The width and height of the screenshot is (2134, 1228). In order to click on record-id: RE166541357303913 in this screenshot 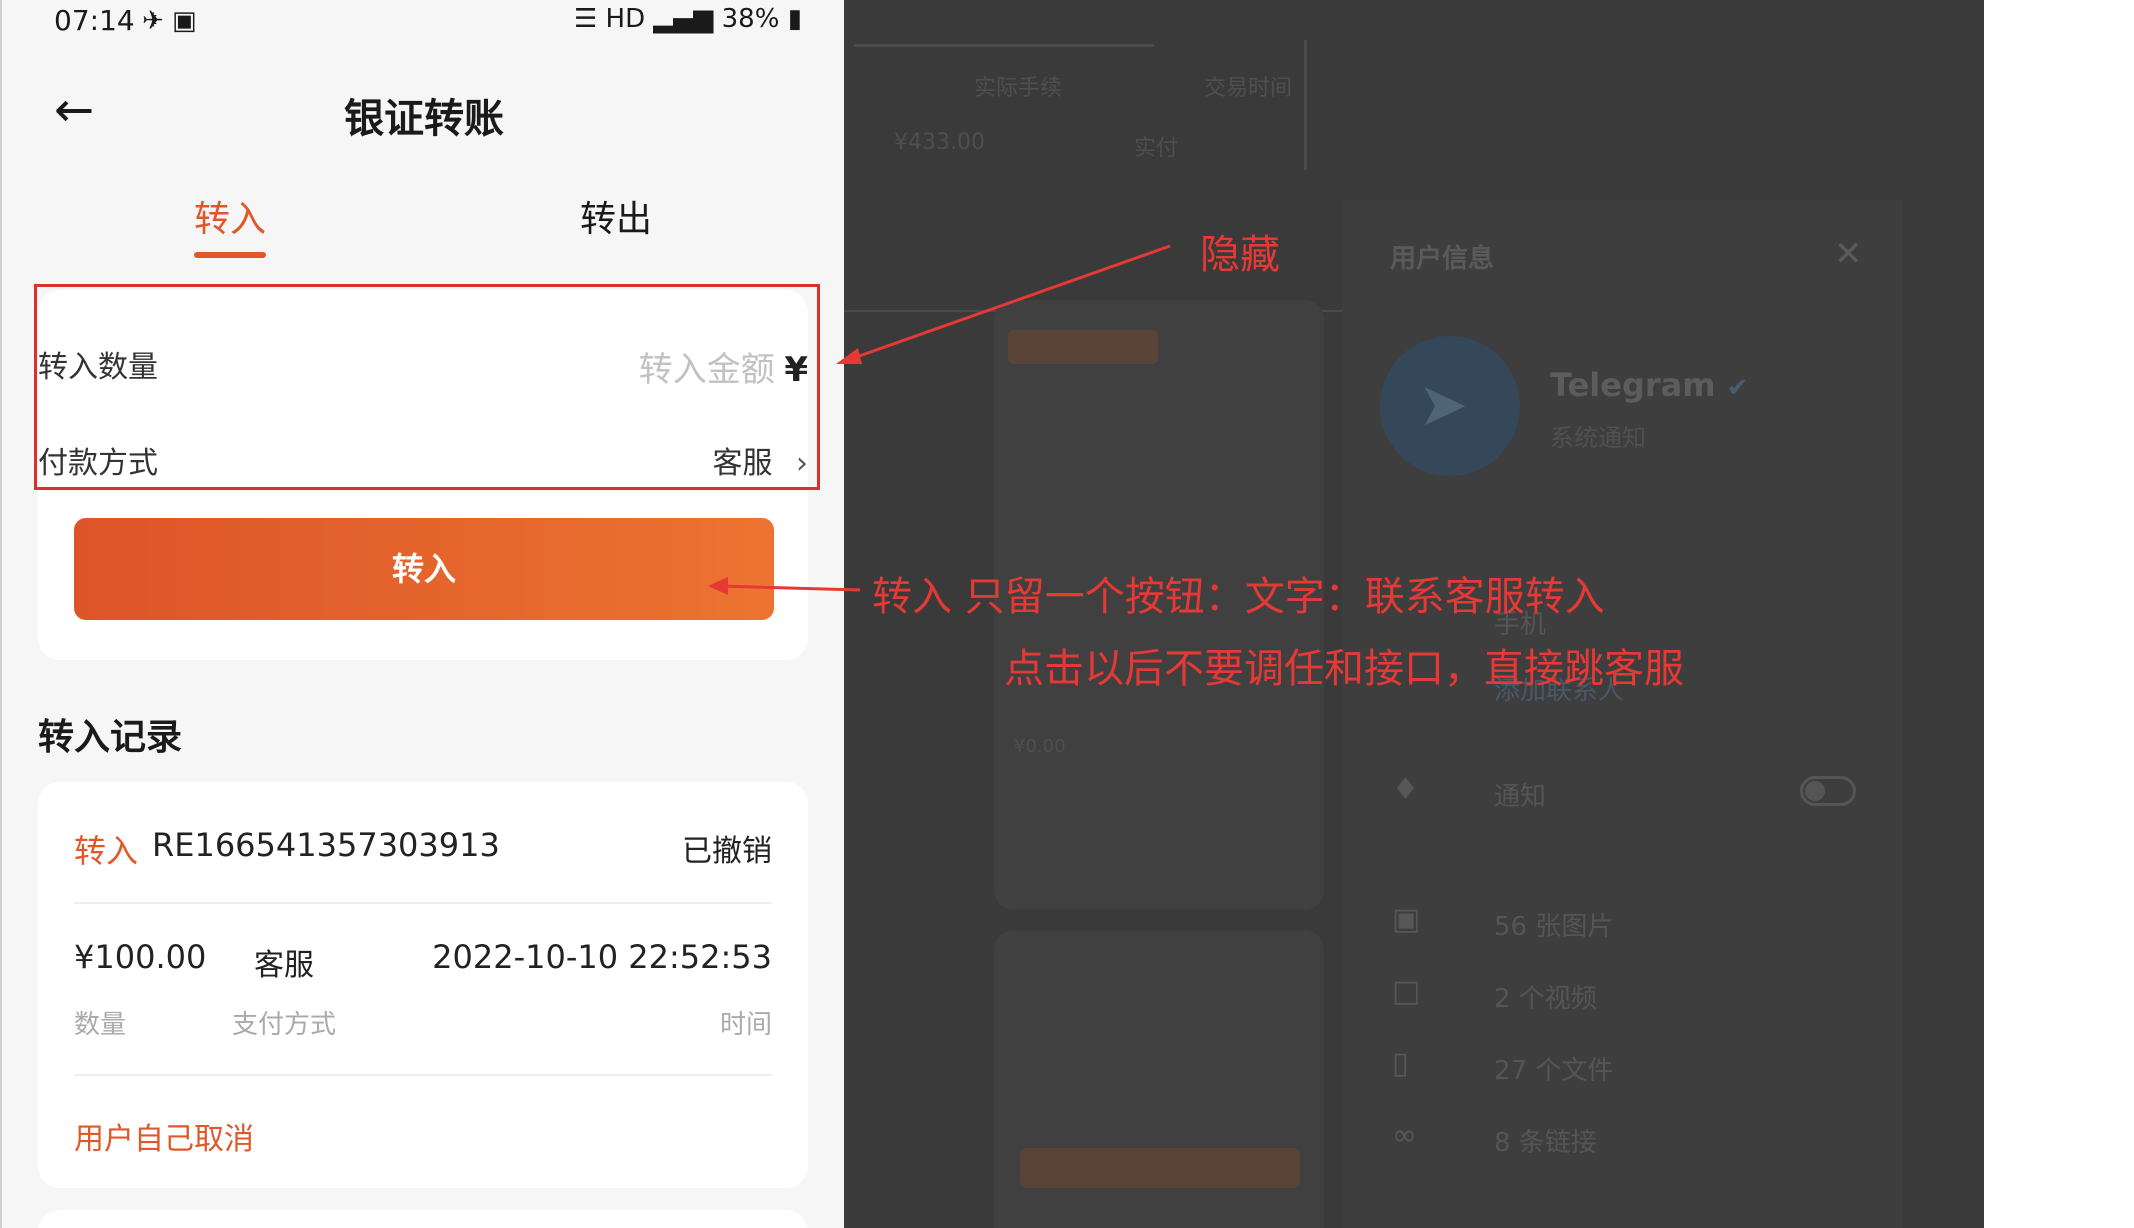, I will do `click(326, 845)`.